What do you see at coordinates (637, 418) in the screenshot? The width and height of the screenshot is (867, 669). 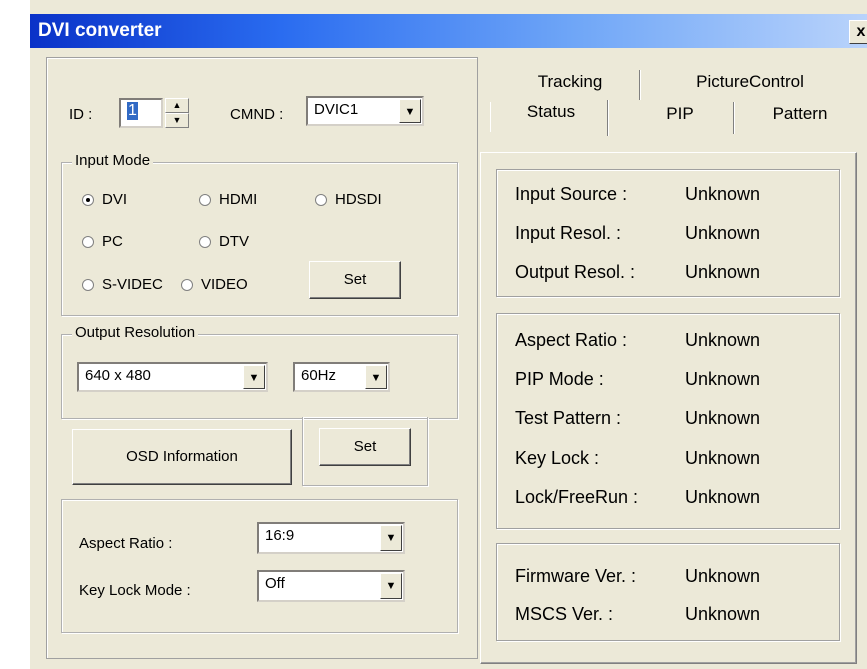 I see `status-row-test-pattern: Test Pattern : Unknown` at bounding box center [637, 418].